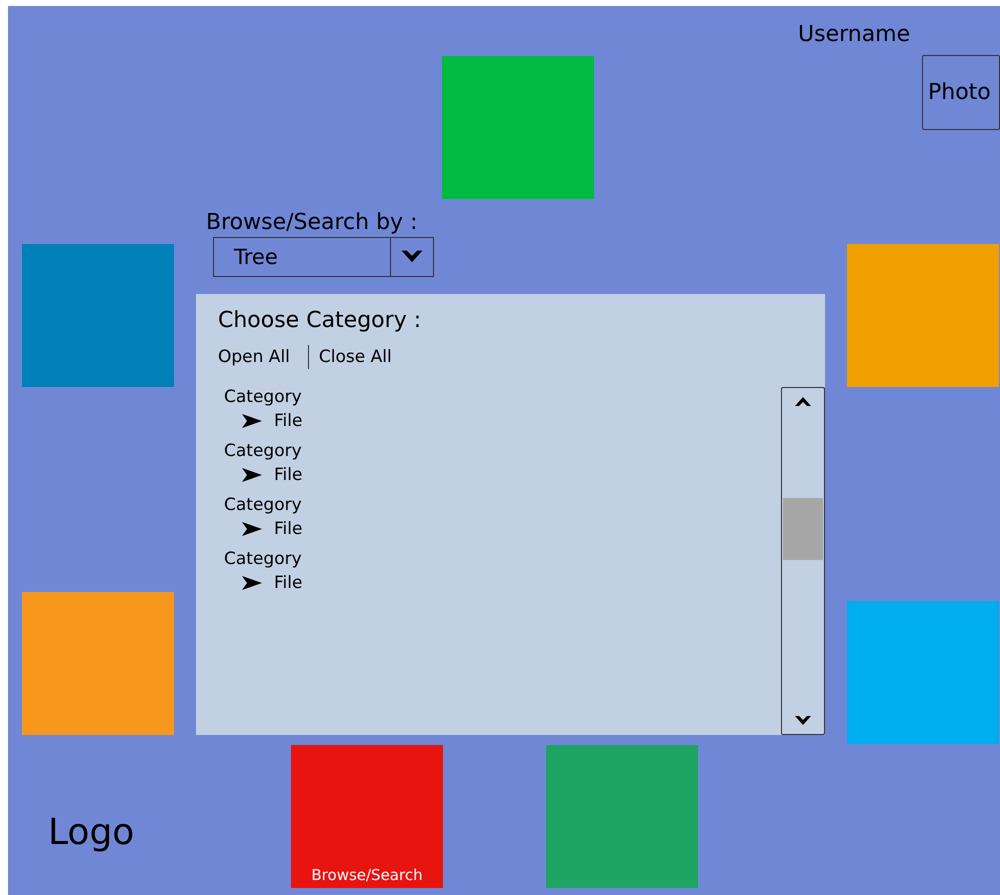 The height and width of the screenshot is (895, 1000). What do you see at coordinates (367, 816) in the screenshot?
I see `tile: Browse/Search` at bounding box center [367, 816].